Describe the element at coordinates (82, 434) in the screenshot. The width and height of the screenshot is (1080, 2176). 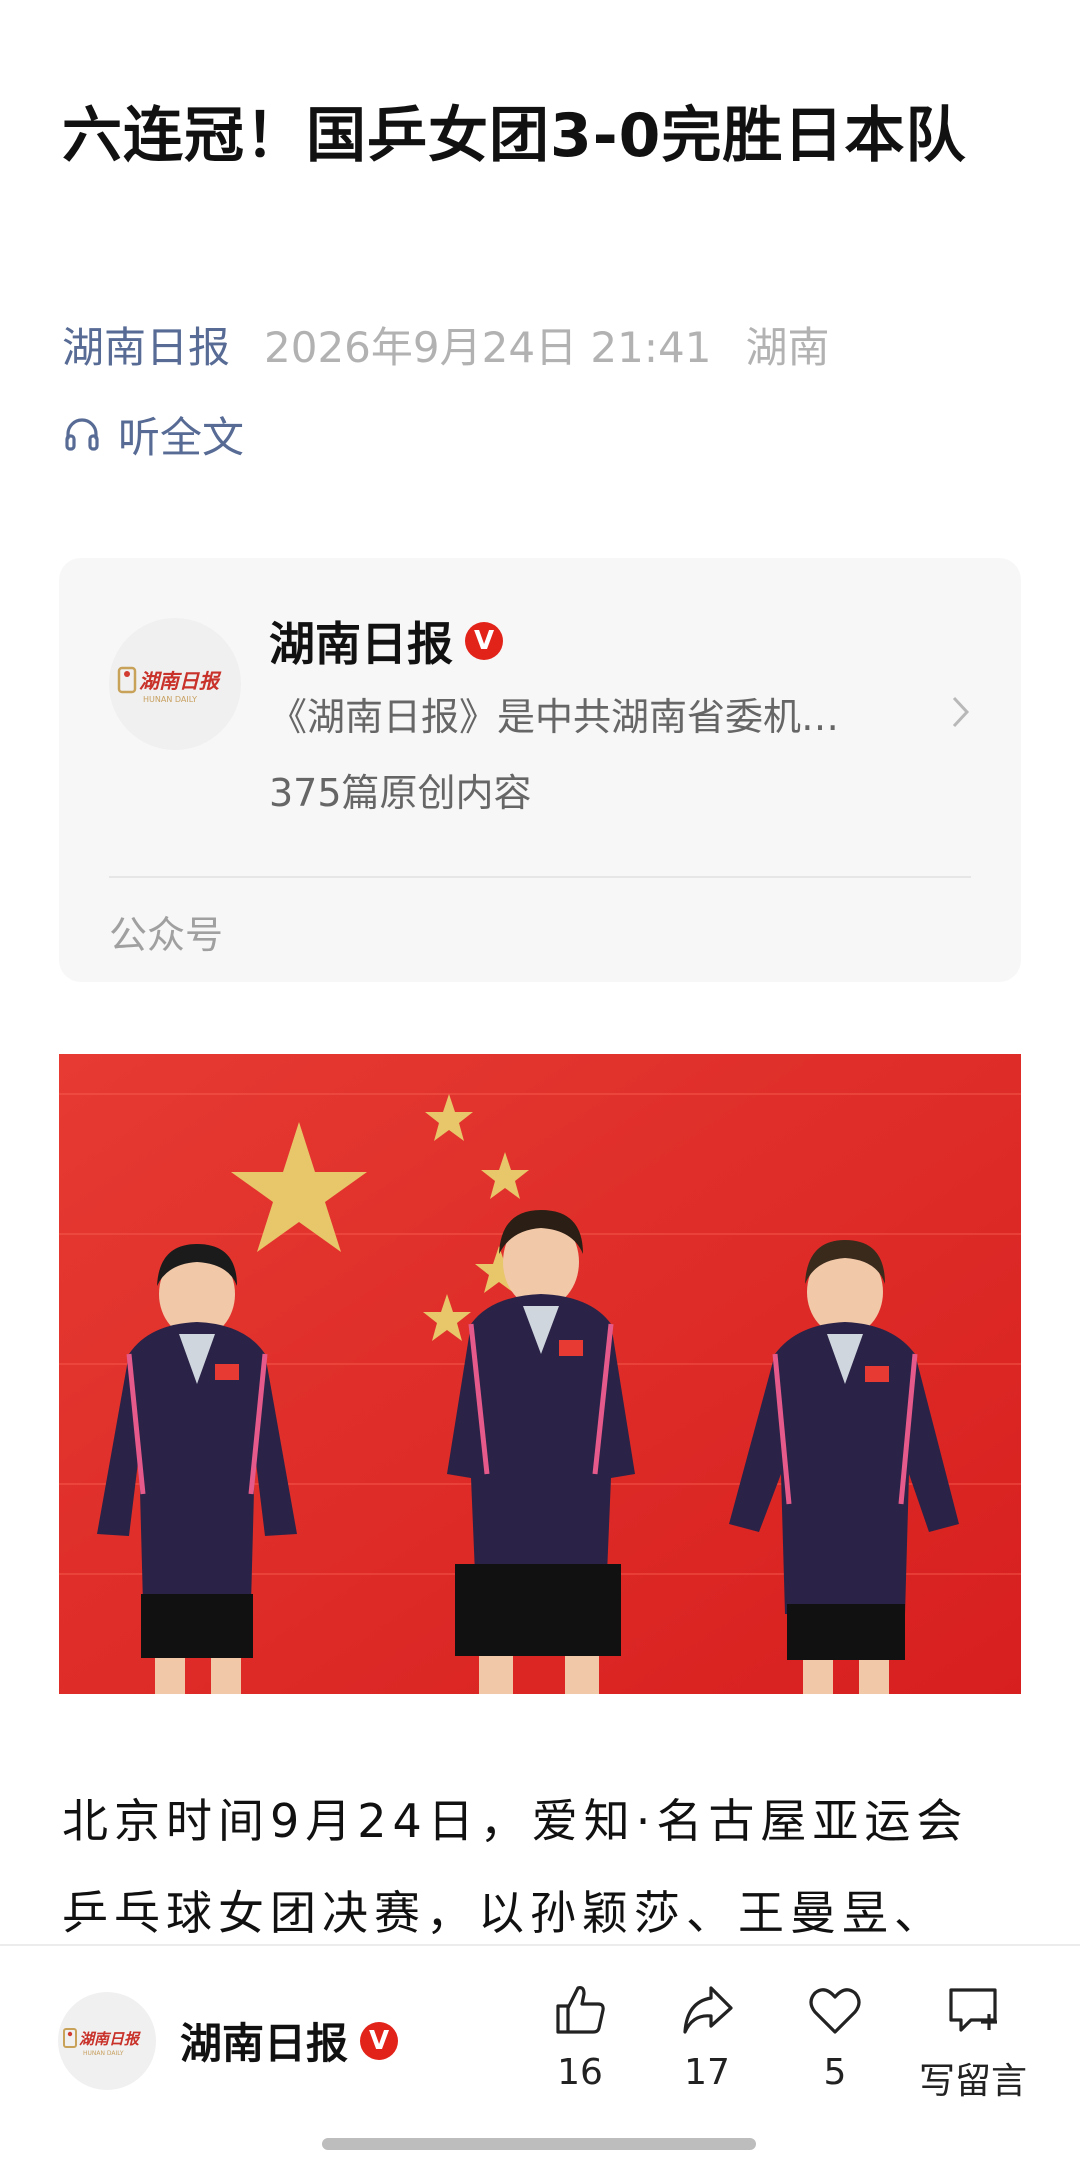
I see `headphones-icon` at that location.